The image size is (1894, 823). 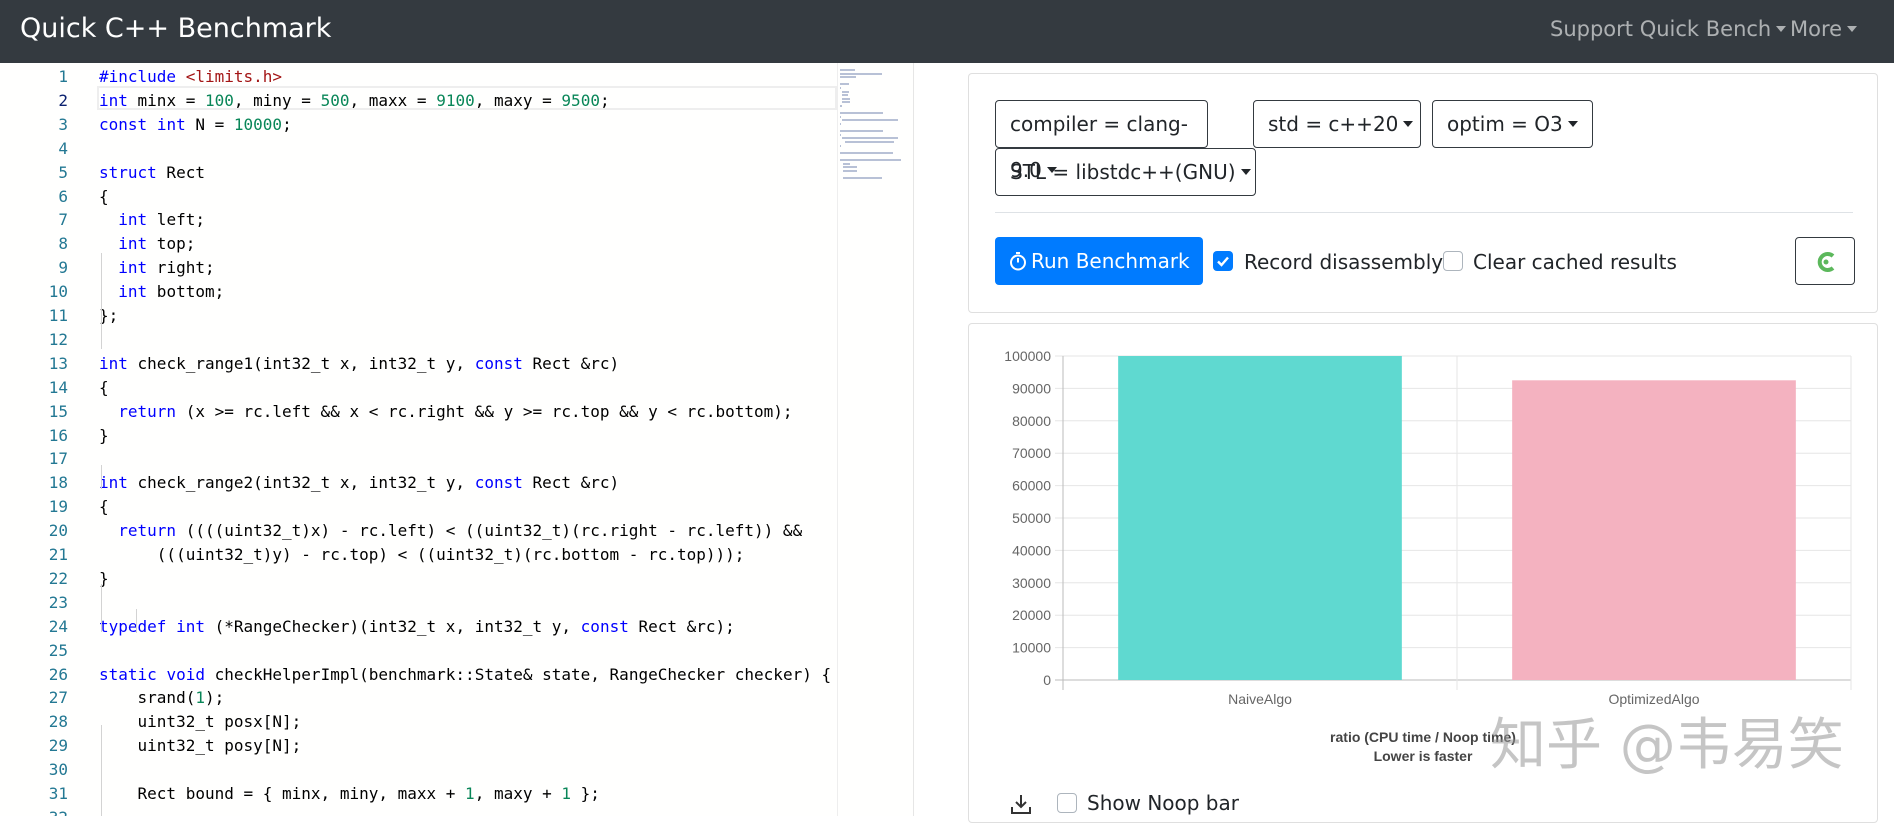 I want to click on code-line: }, so click(x=104, y=436).